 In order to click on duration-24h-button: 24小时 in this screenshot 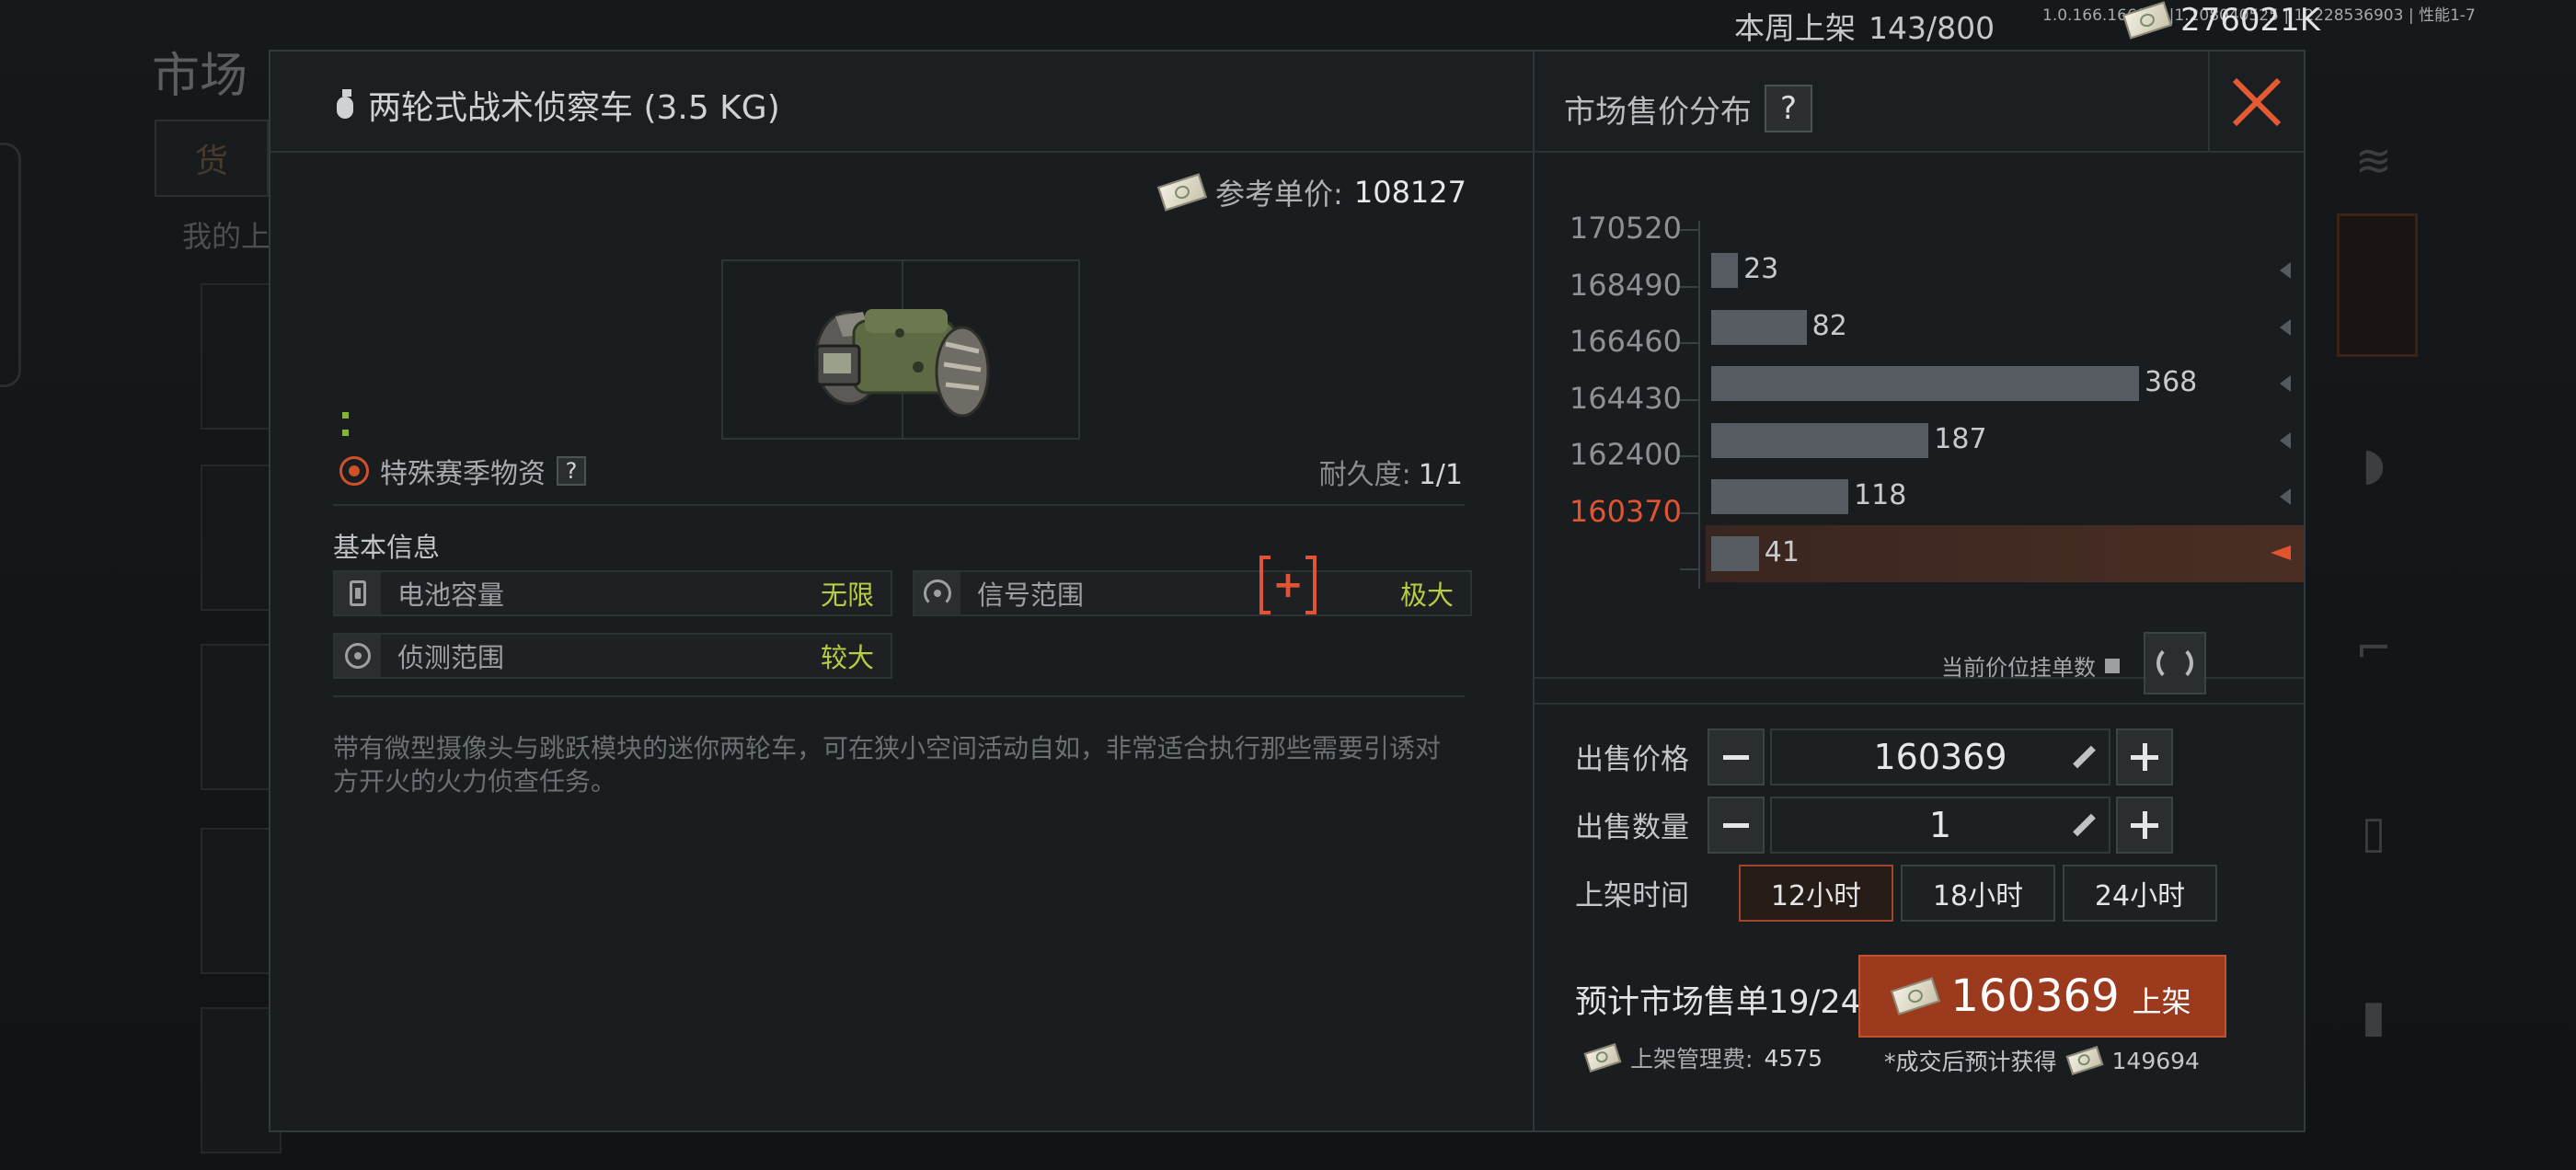, I will do `click(2140, 893)`.